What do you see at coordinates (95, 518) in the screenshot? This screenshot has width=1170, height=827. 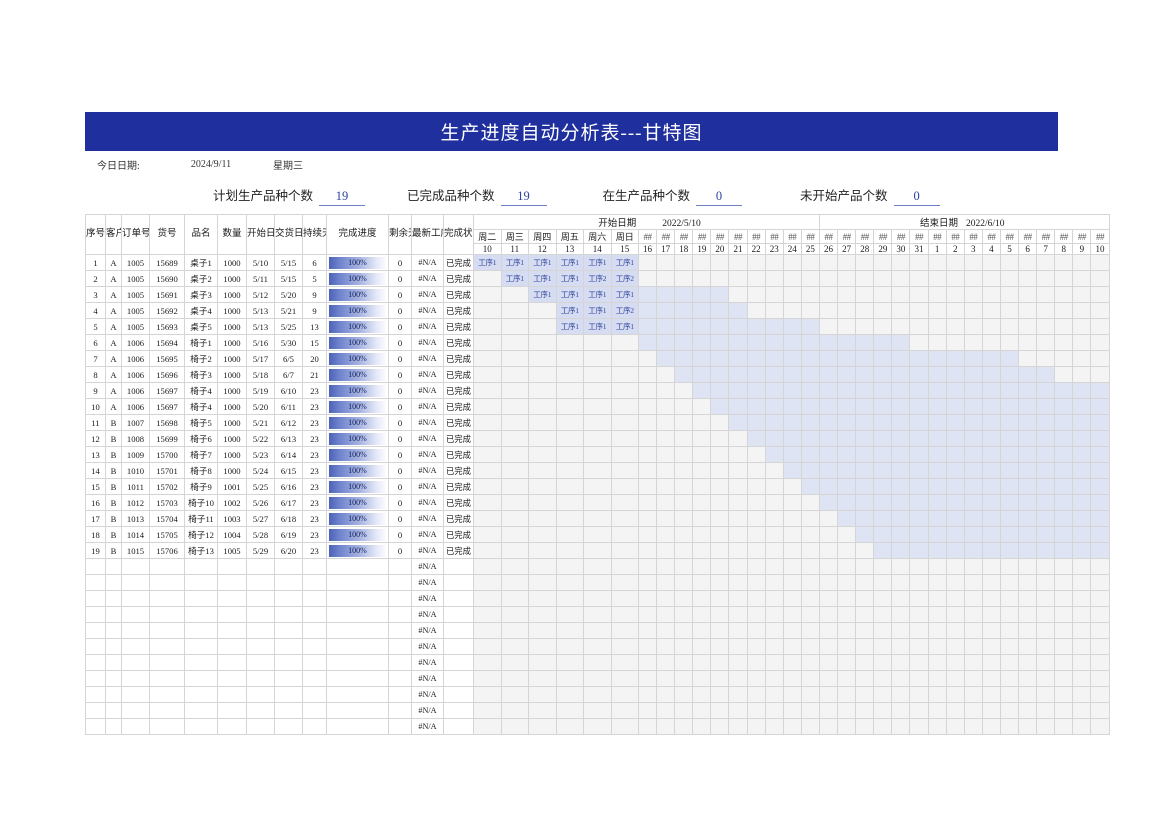 I see `cell-seq: 17` at bounding box center [95, 518].